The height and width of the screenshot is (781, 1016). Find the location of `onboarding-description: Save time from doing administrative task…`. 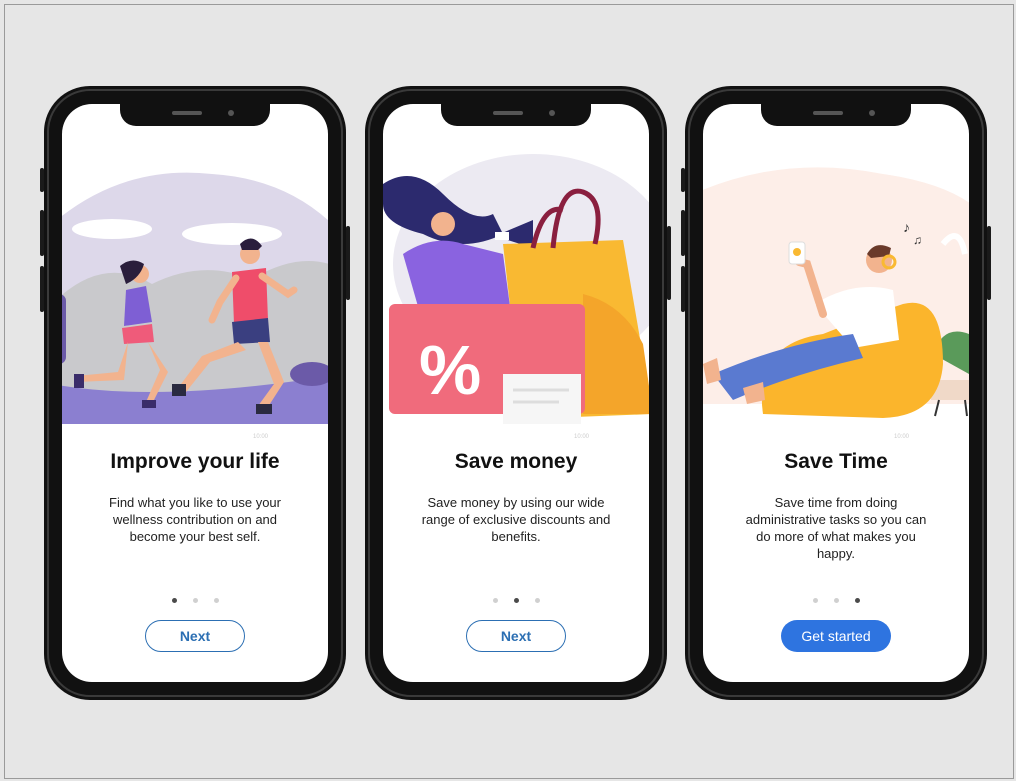

onboarding-description: Save time from doing administrative task… is located at coordinates (836, 528).